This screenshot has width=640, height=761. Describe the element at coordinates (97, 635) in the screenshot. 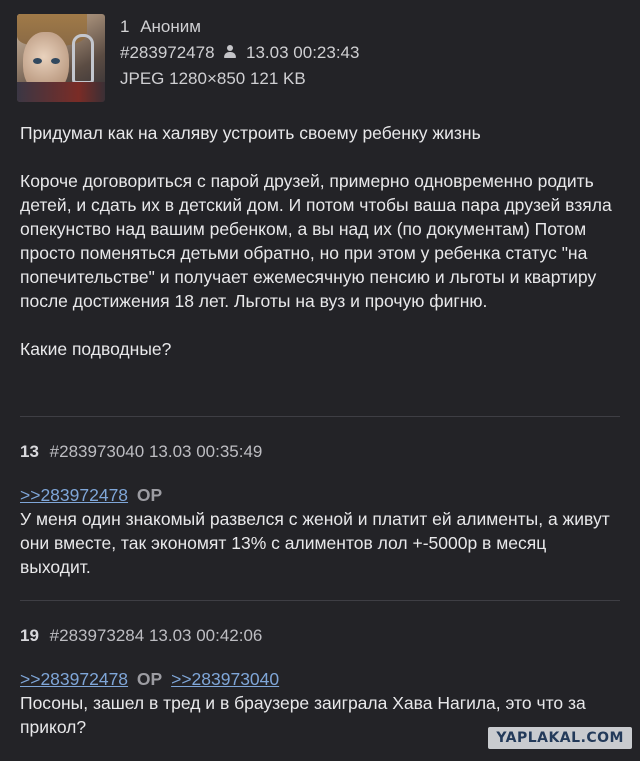

I see `post-id: #283973284` at that location.